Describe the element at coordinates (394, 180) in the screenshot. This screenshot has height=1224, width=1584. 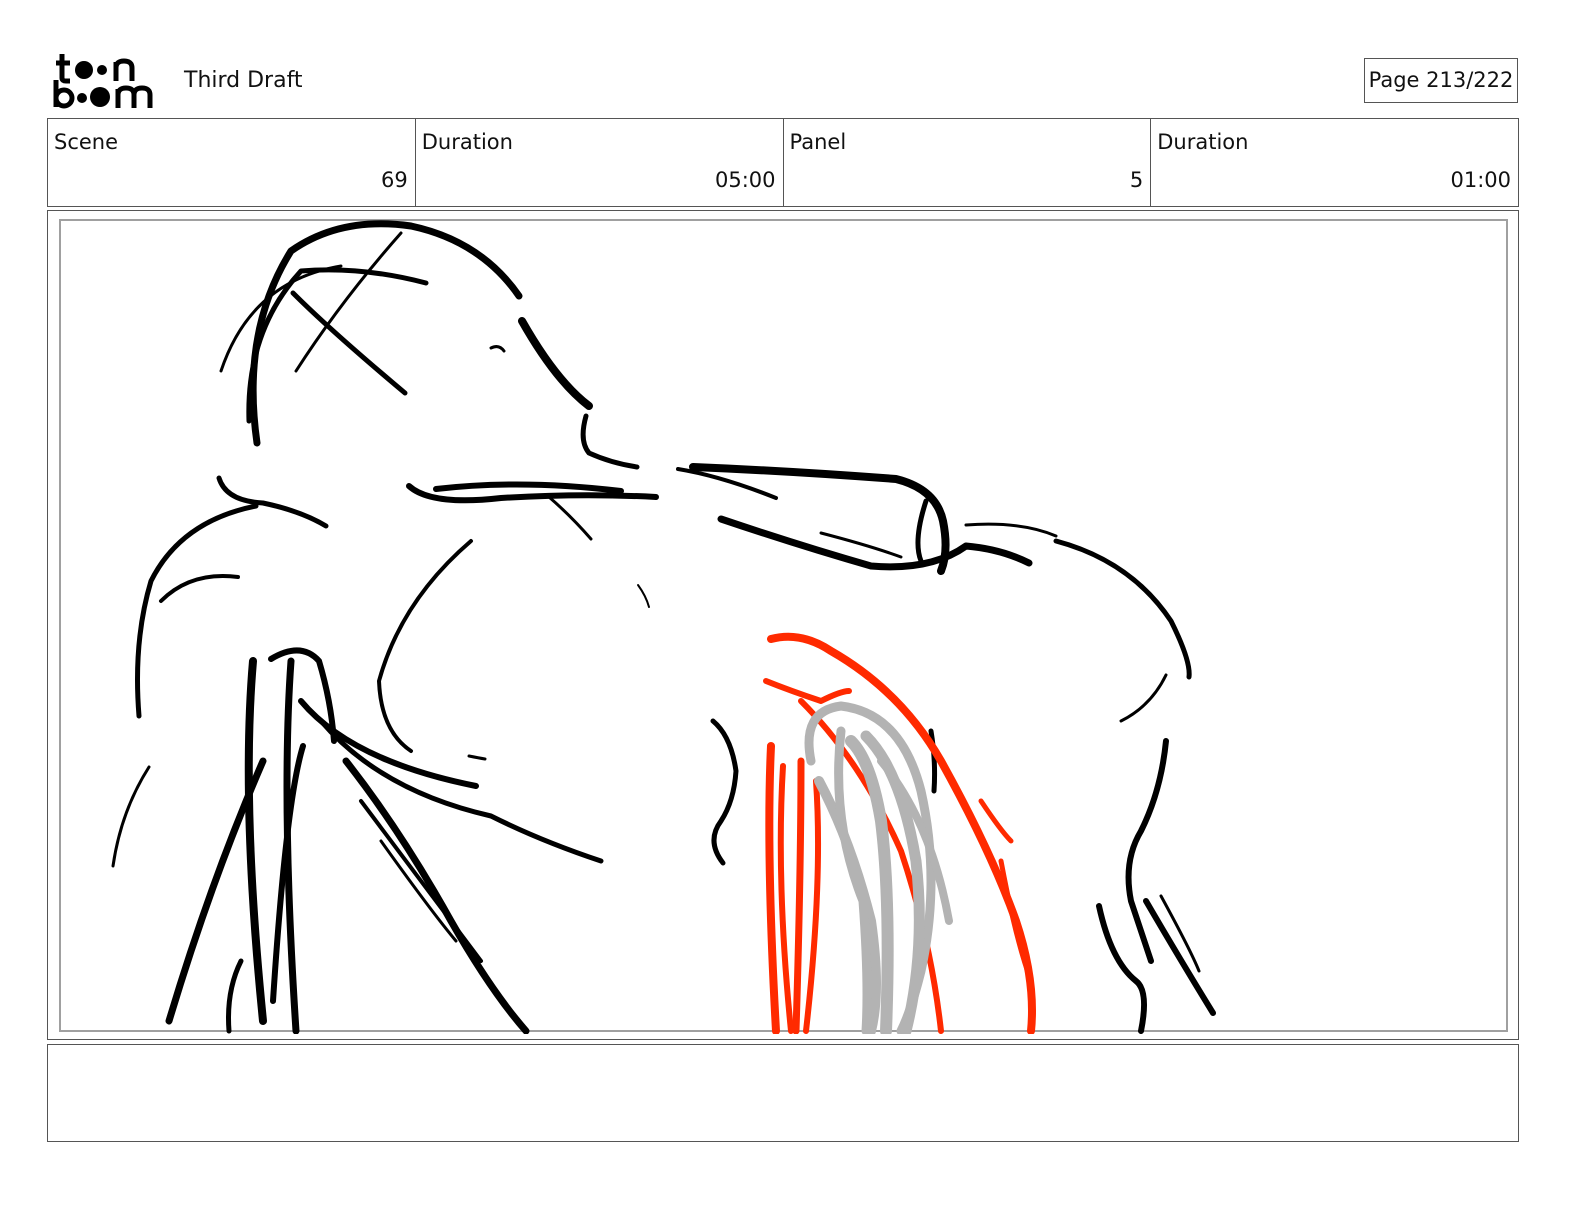
I see `scene-value: 69` at that location.